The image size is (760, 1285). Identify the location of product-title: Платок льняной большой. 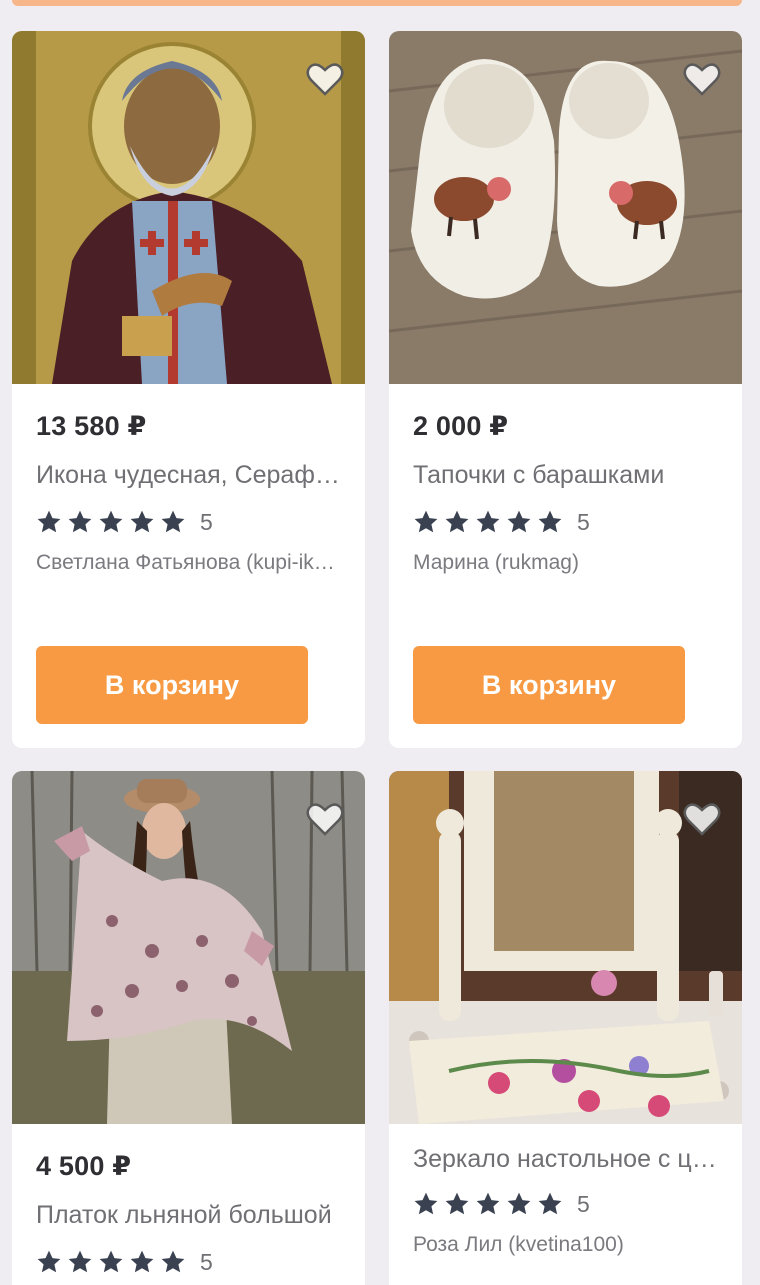
(188, 1215).